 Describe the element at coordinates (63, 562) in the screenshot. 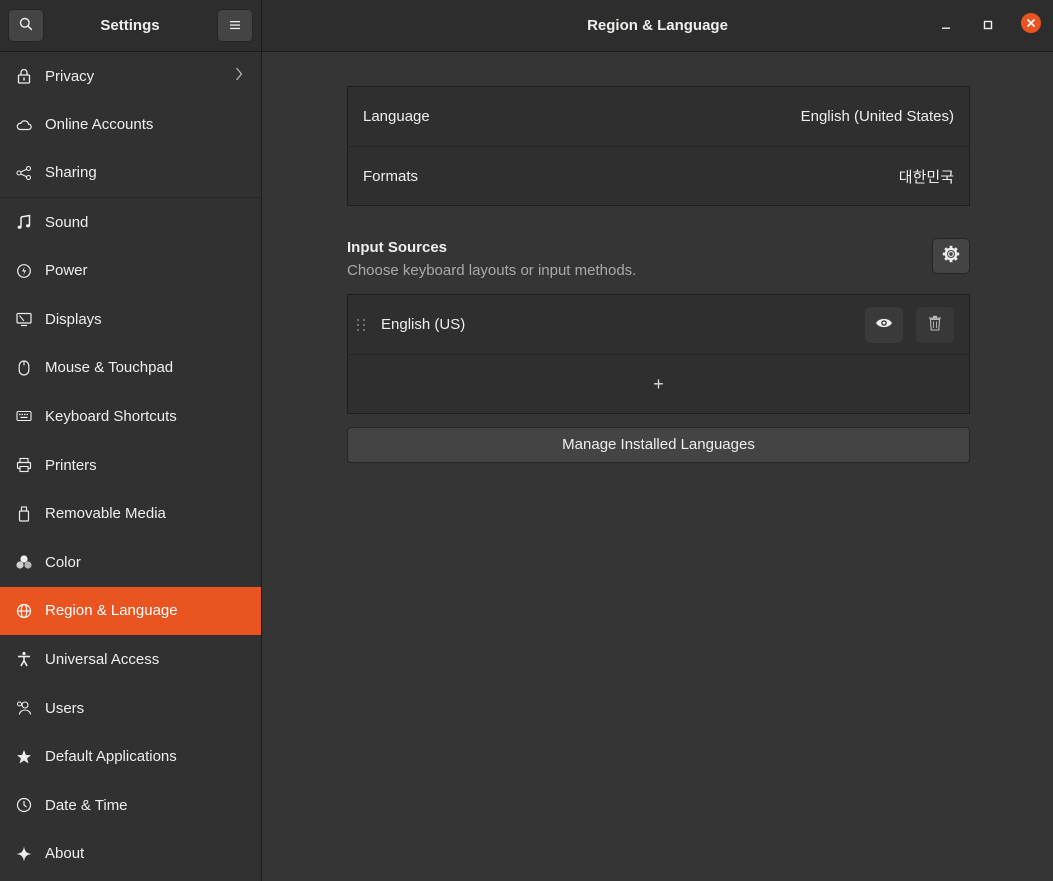

I see `sidebar-item-label: Color` at that location.